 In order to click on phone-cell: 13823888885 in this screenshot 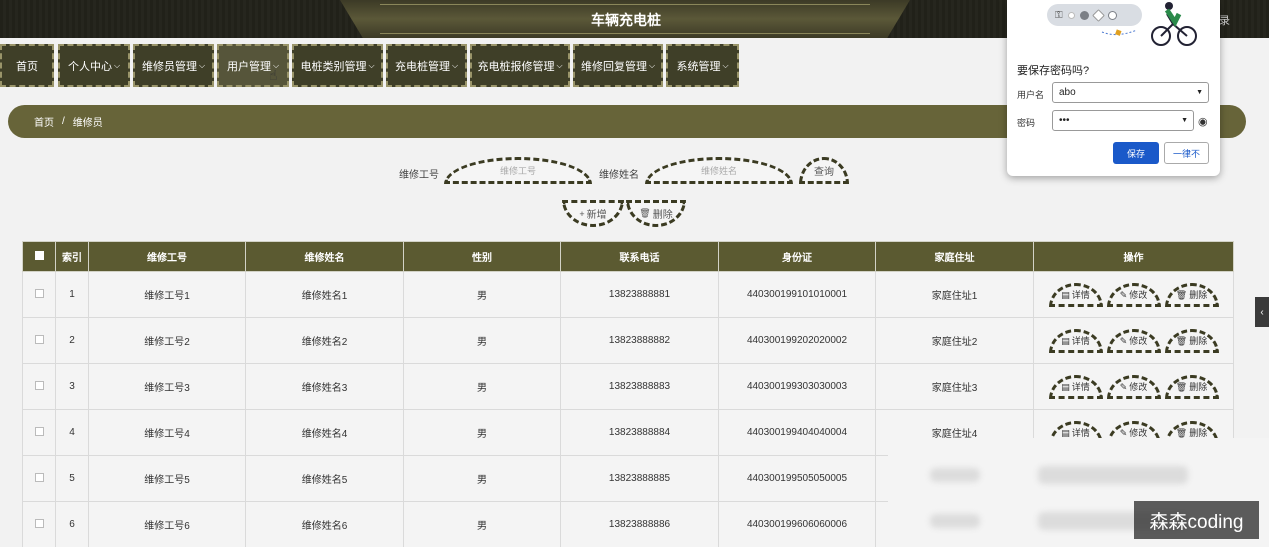, I will do `click(639, 478)`.